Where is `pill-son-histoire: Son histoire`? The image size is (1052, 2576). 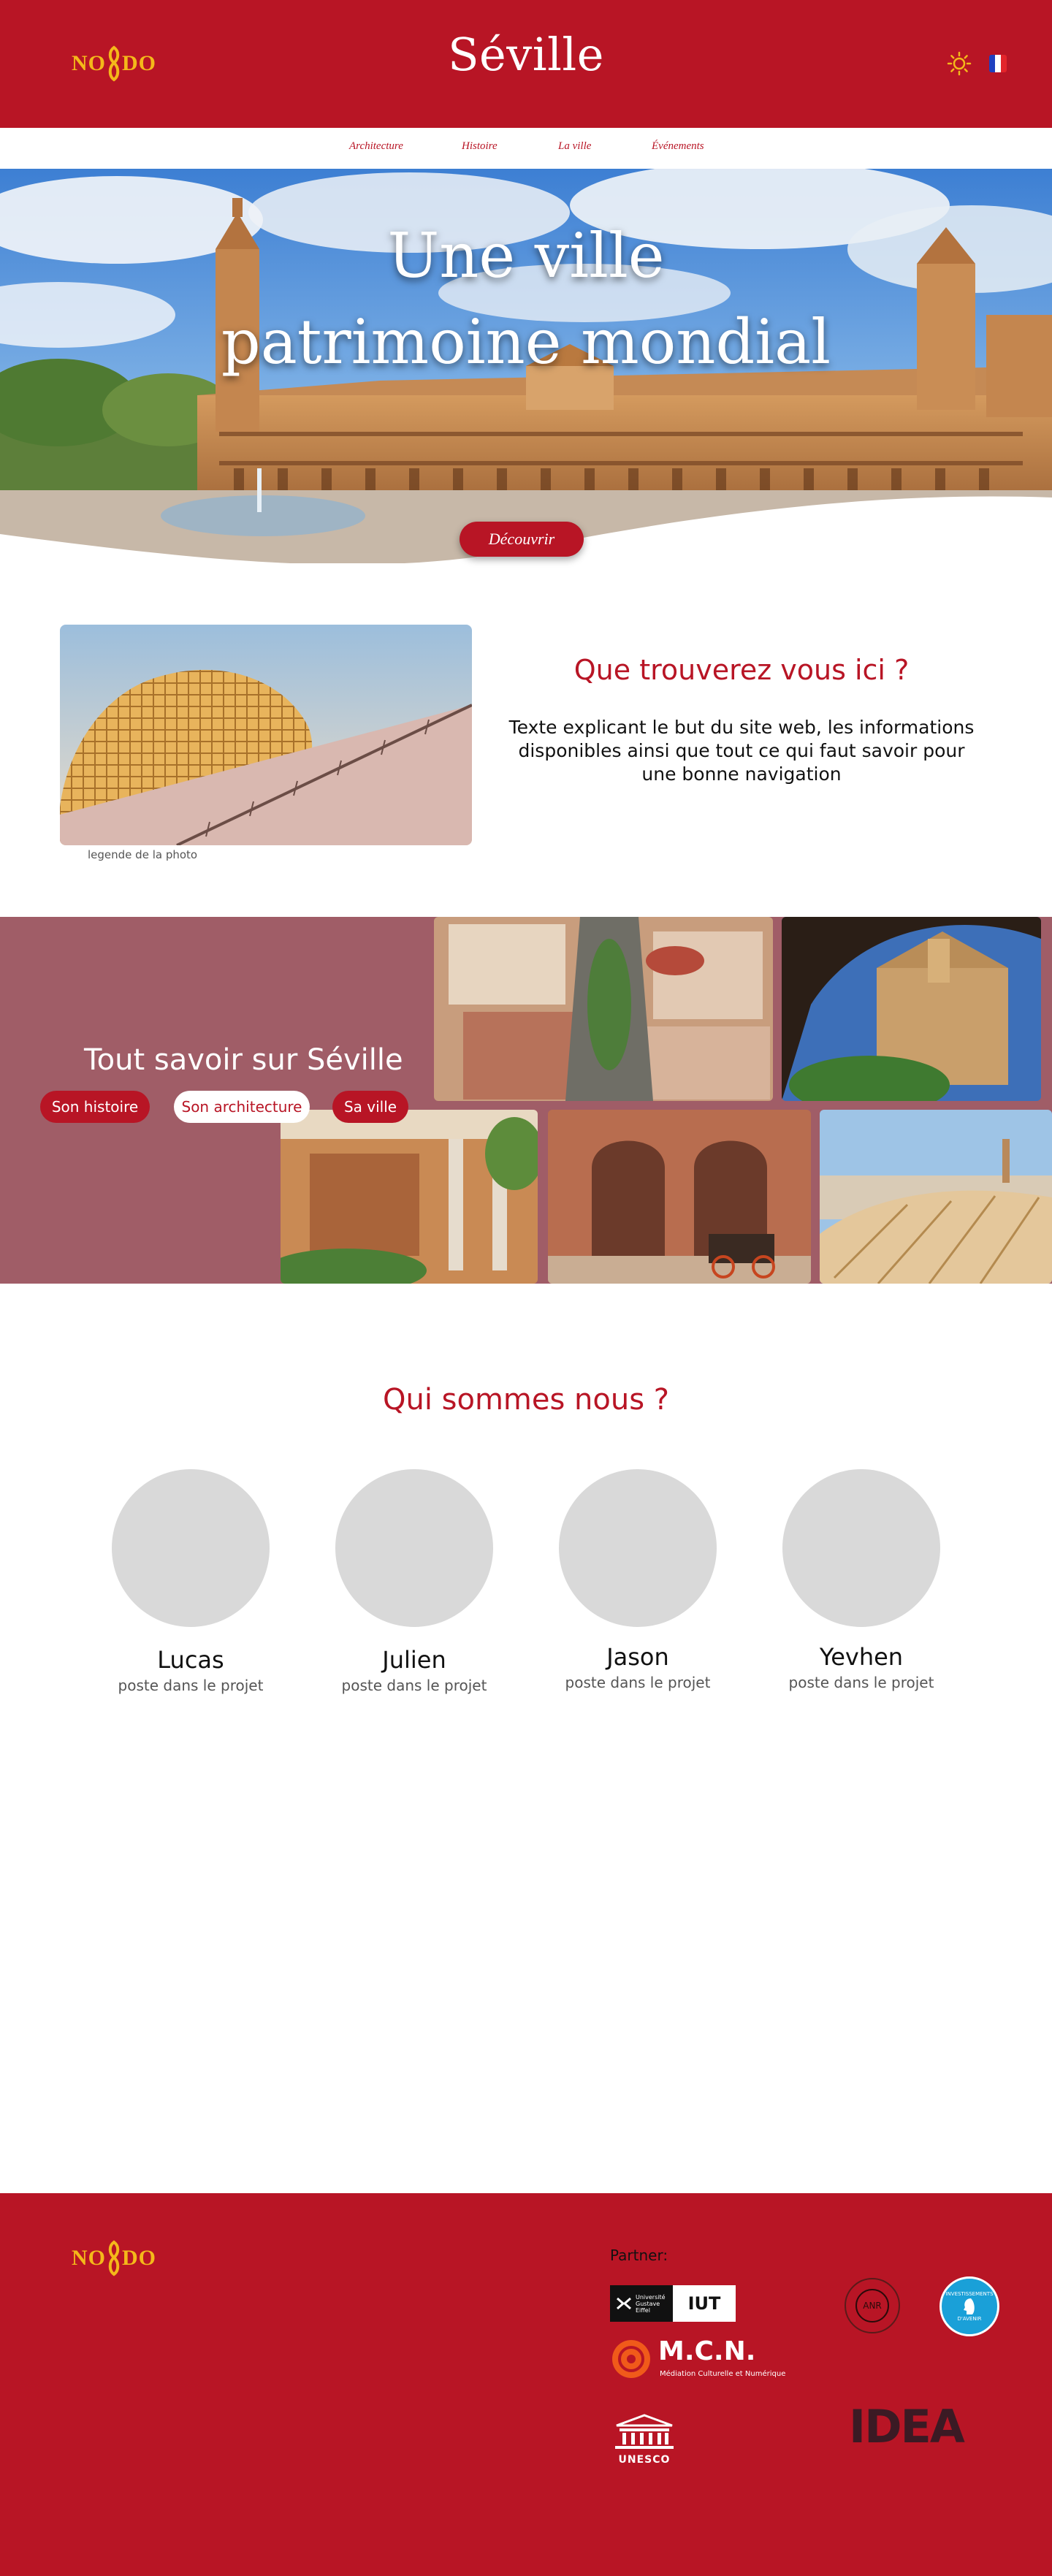 pill-son-histoire: Son histoire is located at coordinates (95, 1107).